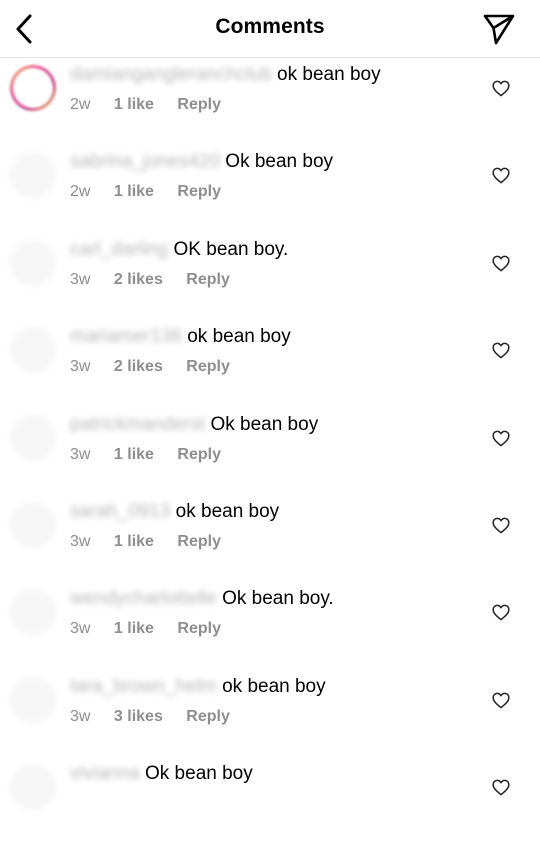 The width and height of the screenshot is (540, 845). What do you see at coordinates (105, 773) in the screenshot?
I see `comment-username: vivianna` at bounding box center [105, 773].